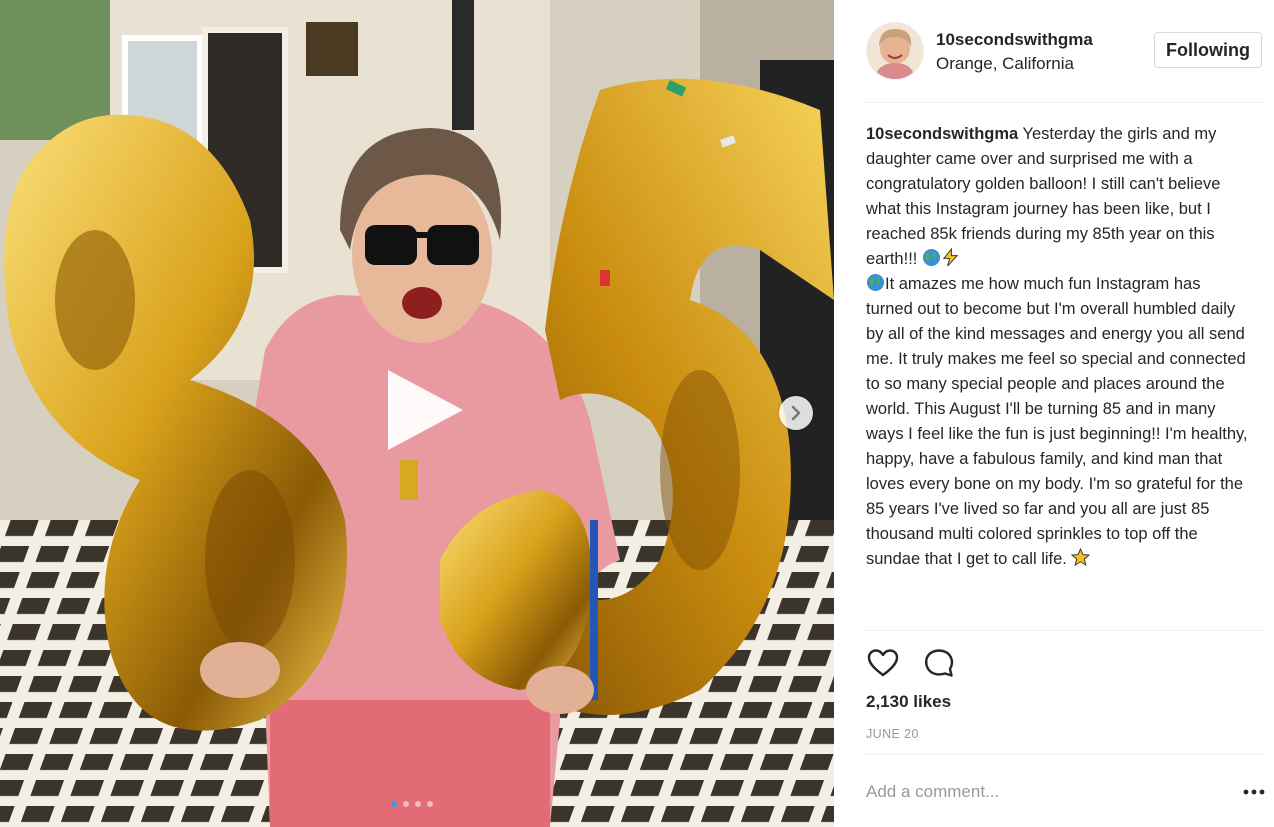  What do you see at coordinates (1005, 64) in the screenshot?
I see `location-link: Orange, California` at bounding box center [1005, 64].